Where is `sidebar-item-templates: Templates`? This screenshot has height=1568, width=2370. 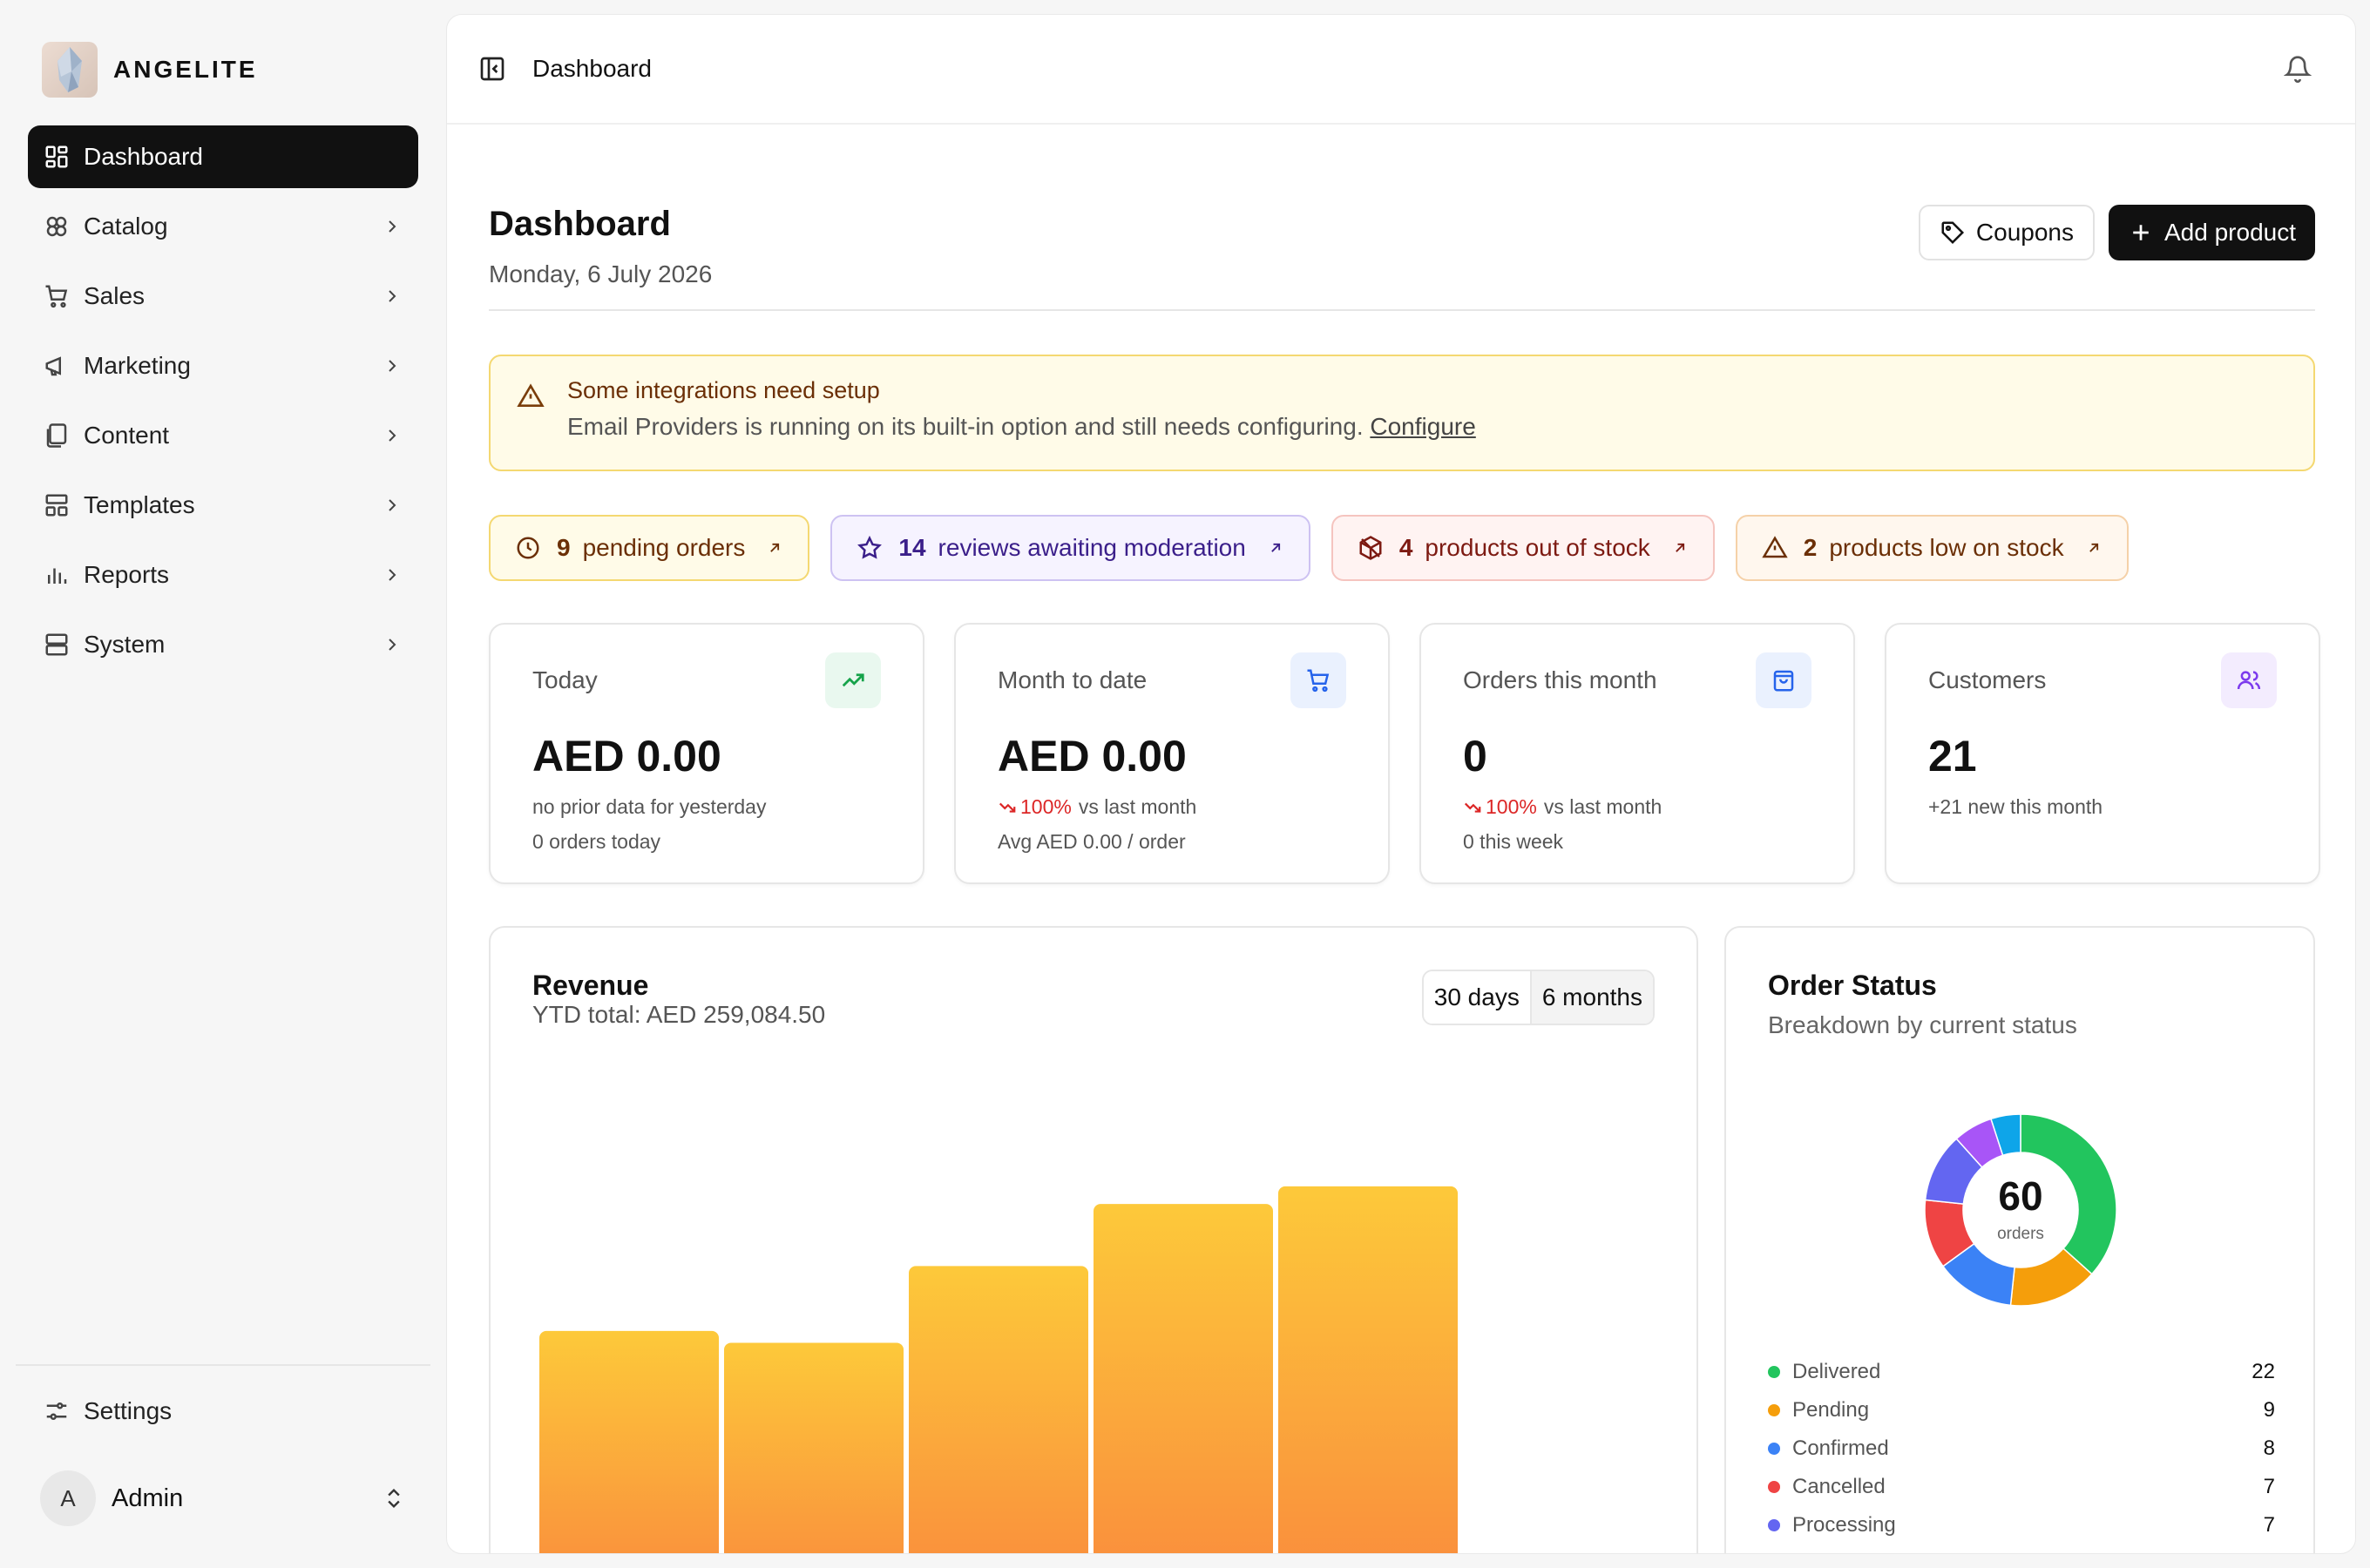 sidebar-item-templates: Templates is located at coordinates (223, 505).